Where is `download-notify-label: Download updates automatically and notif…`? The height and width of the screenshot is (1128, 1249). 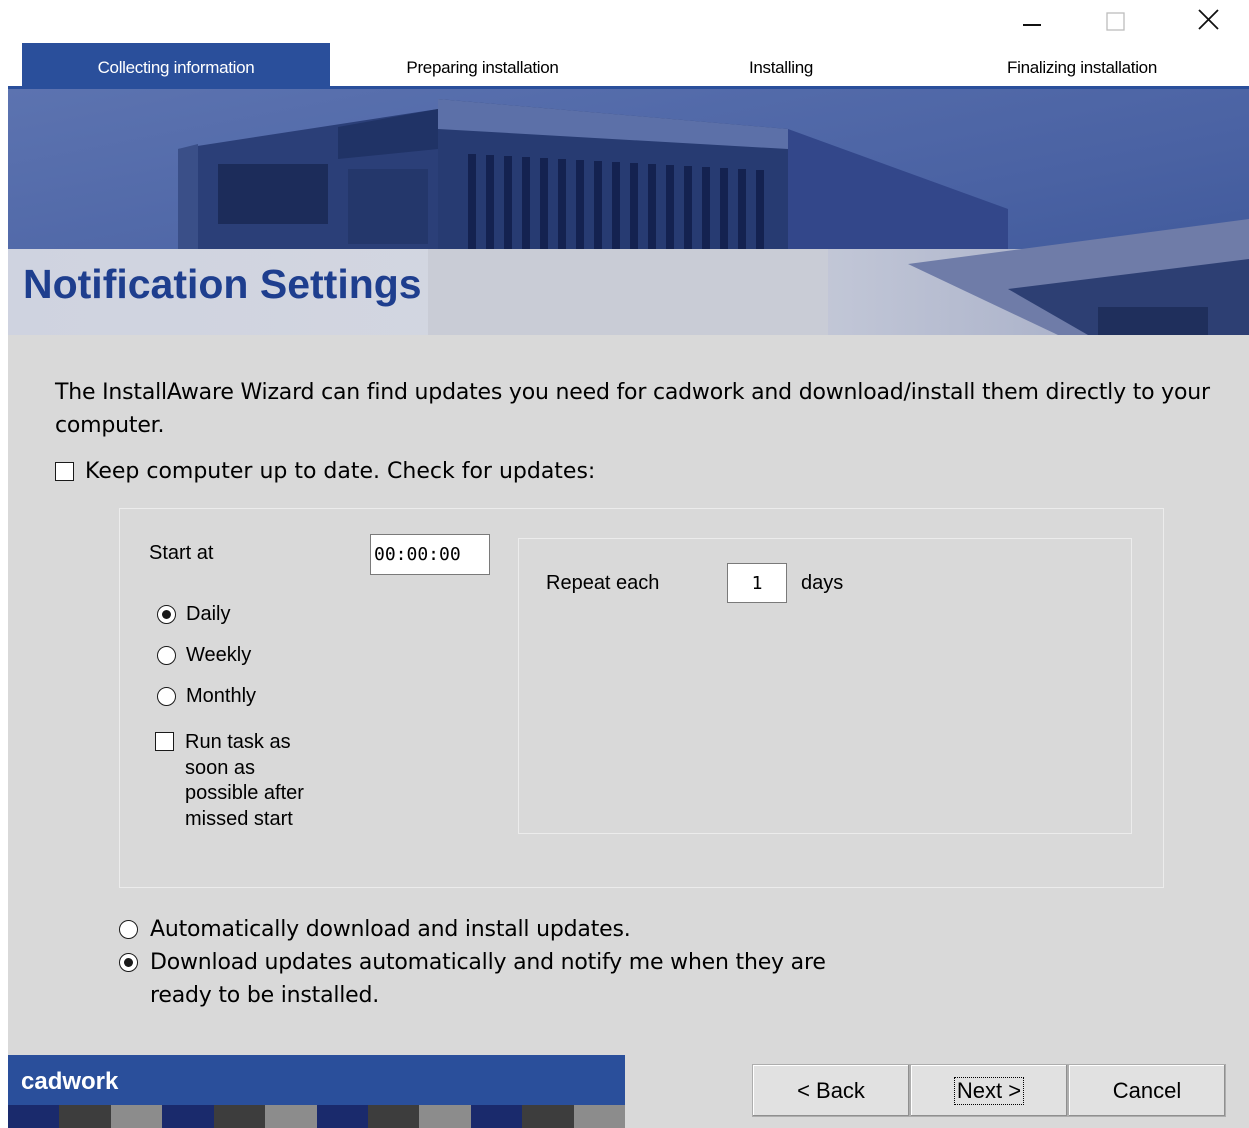
download-notify-label: Download updates automatically and notif… is located at coordinates (488, 979).